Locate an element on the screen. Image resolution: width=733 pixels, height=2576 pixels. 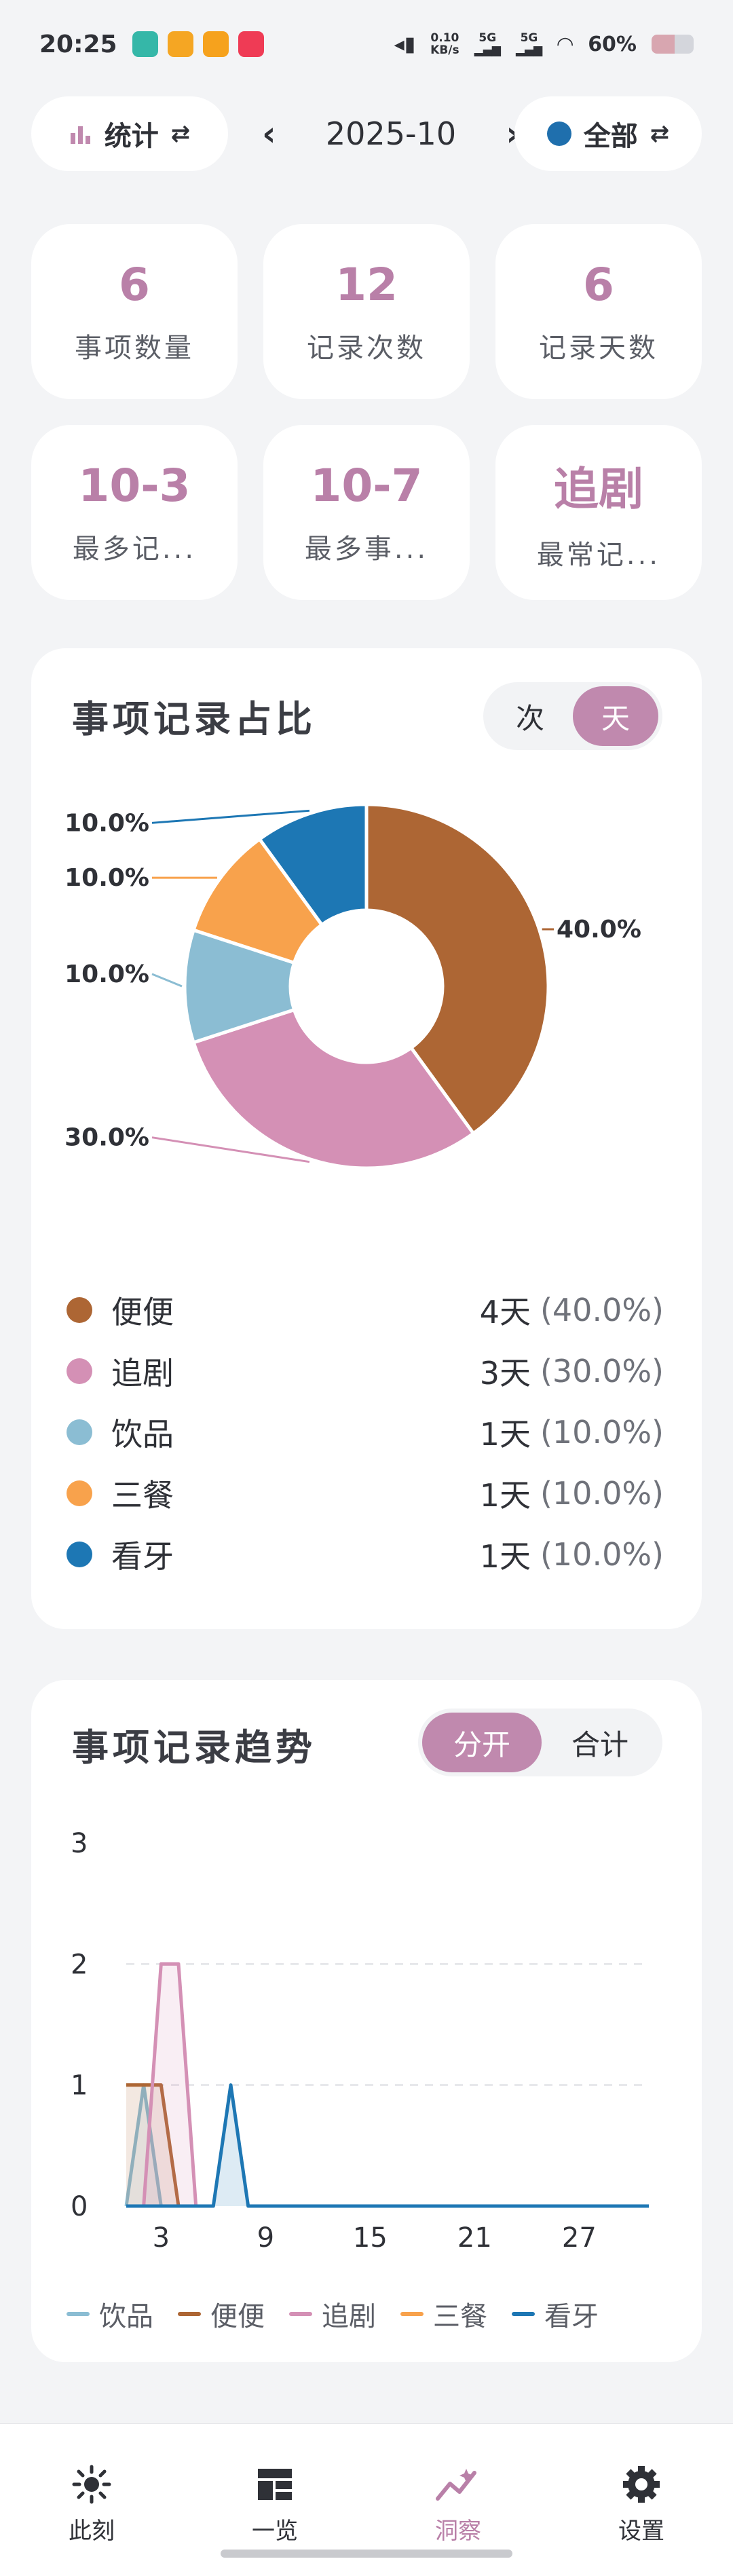
stat-value: 追剧 is located at coordinates (598, 489).